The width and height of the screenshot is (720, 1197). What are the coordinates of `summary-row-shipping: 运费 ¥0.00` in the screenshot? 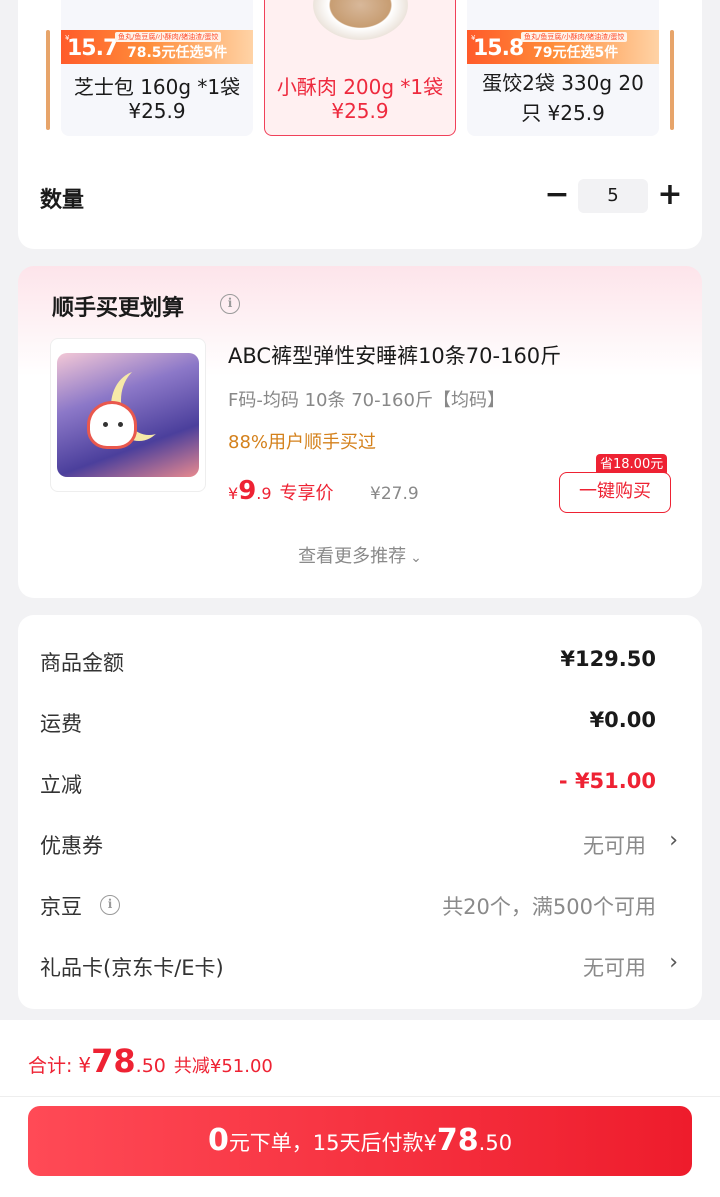 It's located at (360, 722).